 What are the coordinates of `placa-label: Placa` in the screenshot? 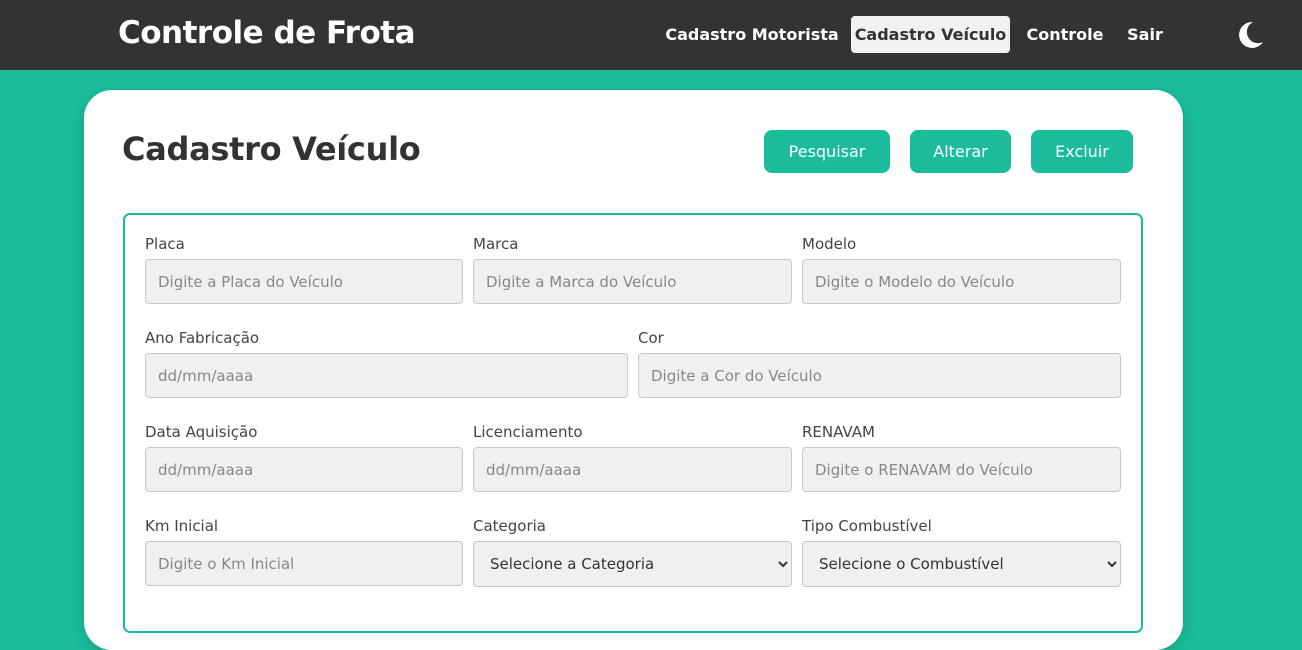 It's located at (165, 244).